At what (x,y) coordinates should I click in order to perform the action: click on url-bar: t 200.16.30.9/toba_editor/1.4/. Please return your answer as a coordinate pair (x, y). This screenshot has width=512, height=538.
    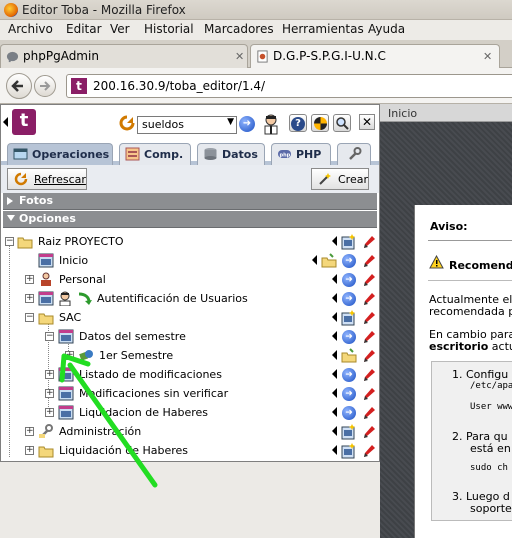
    Looking at the image, I should click on (289, 86).